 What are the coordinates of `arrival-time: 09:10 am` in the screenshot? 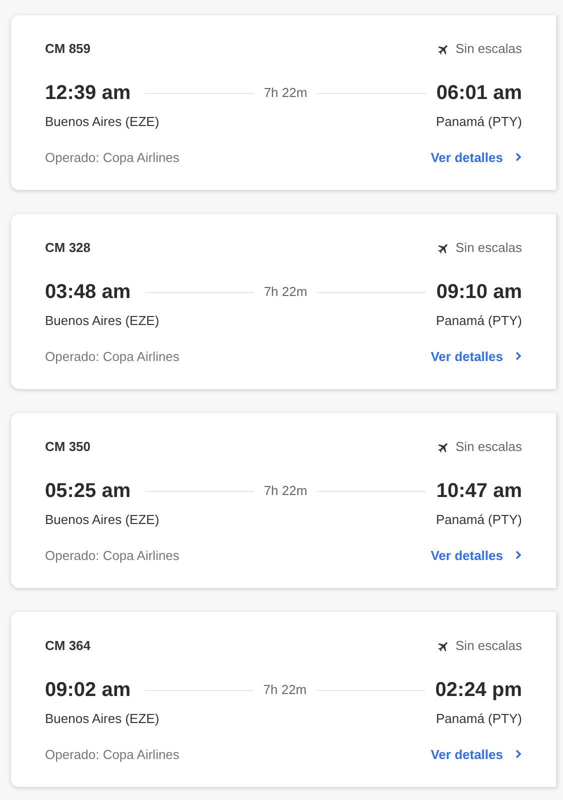 It's located at (479, 292).